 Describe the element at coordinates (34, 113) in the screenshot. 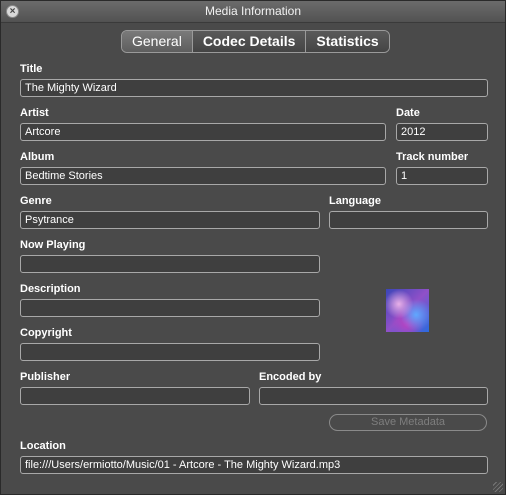

I see `artist-label: Artist` at that location.